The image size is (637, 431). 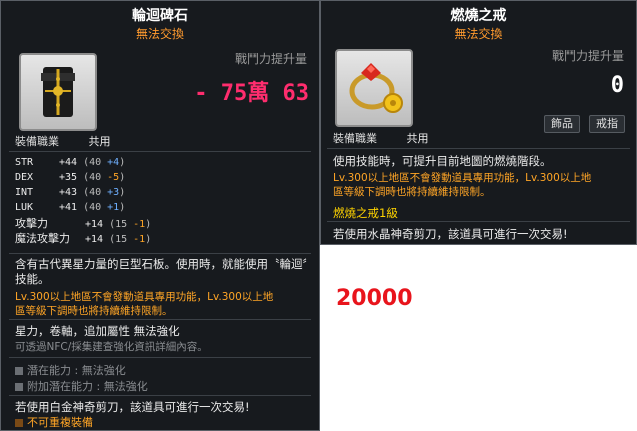 I want to click on burning-ring-icon, so click(x=376, y=88).